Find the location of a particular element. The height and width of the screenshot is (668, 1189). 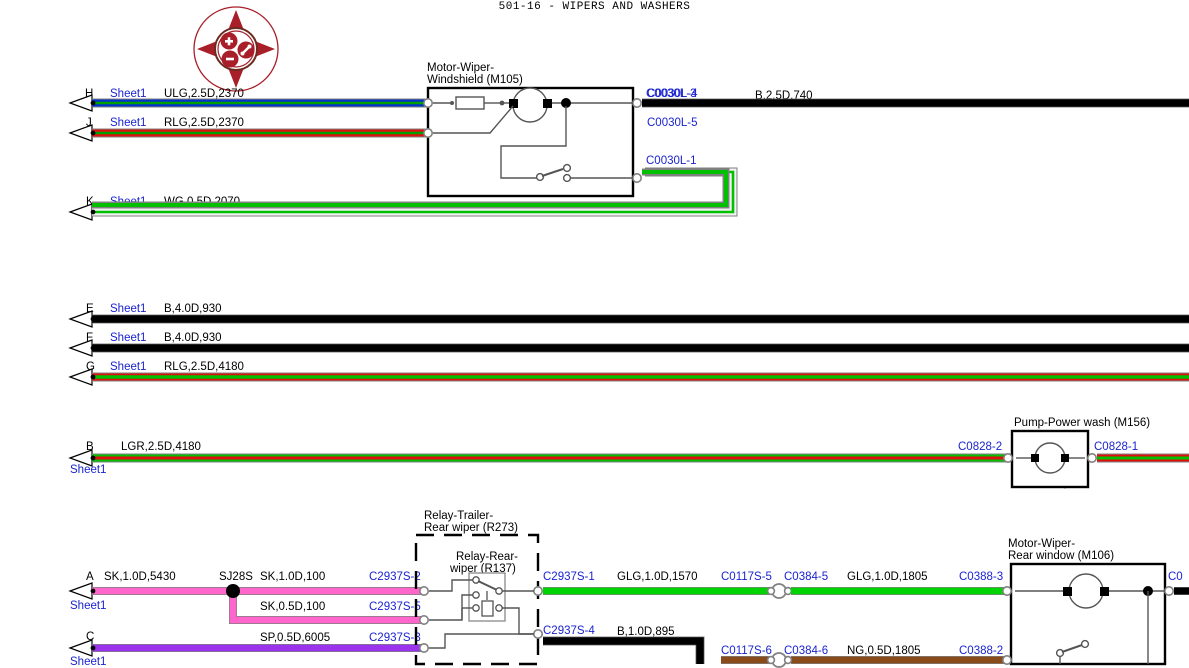

component-box-r137 is located at coordinates (481, 610).